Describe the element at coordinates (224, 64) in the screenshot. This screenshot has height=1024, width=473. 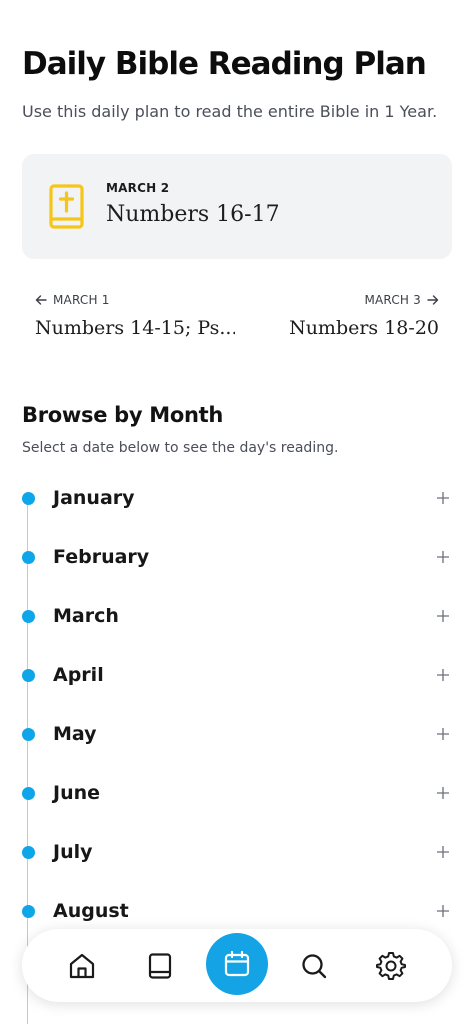
I see `page-title: Daily Bible Reading Plan` at that location.